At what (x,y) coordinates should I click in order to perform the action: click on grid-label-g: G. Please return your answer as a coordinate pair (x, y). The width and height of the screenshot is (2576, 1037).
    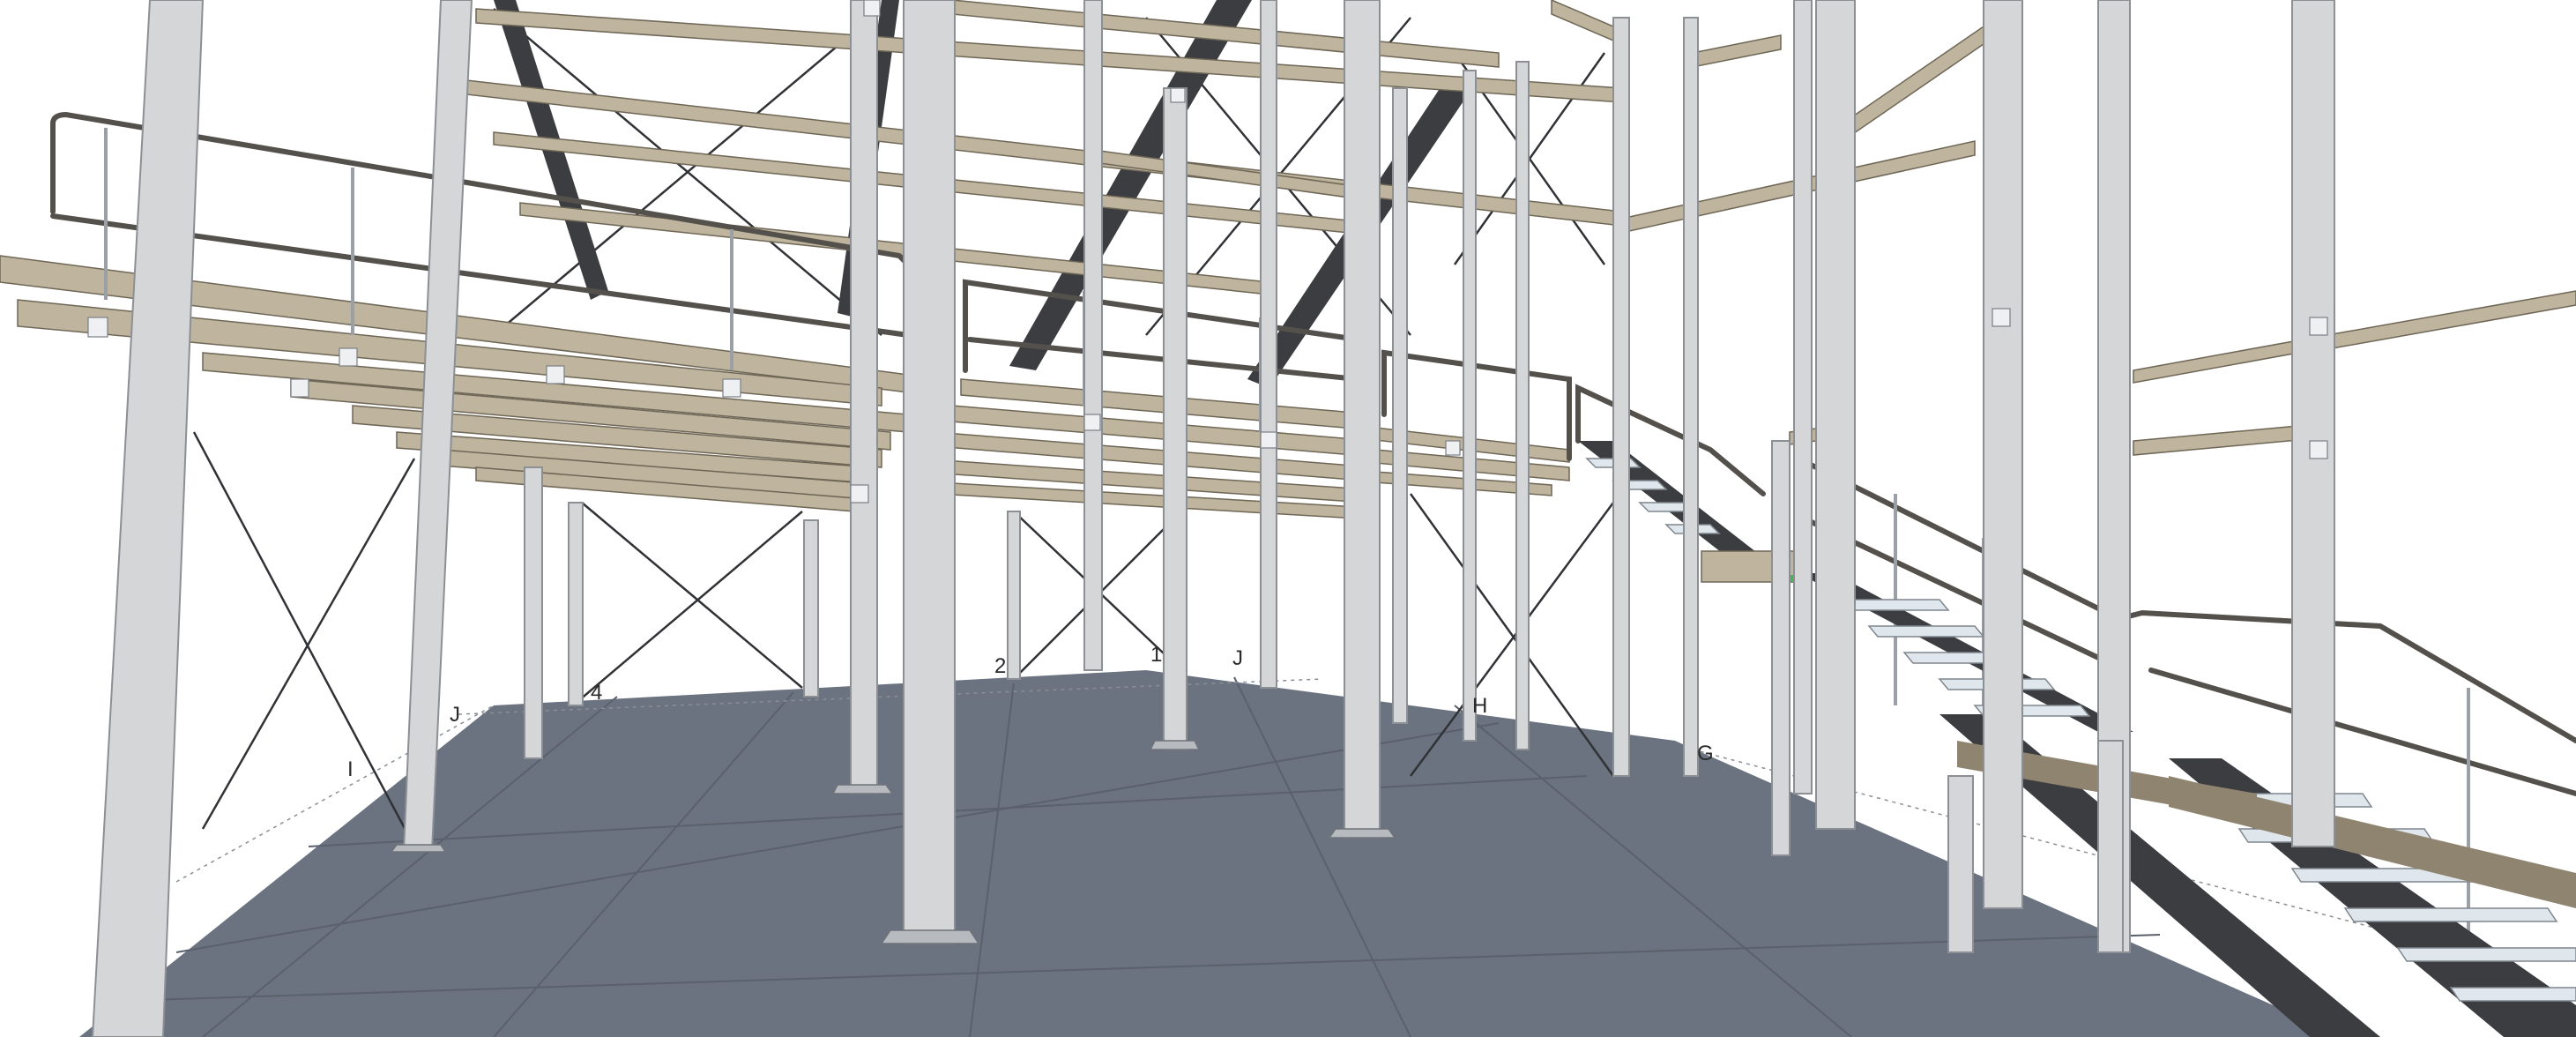
    Looking at the image, I should click on (1705, 753).